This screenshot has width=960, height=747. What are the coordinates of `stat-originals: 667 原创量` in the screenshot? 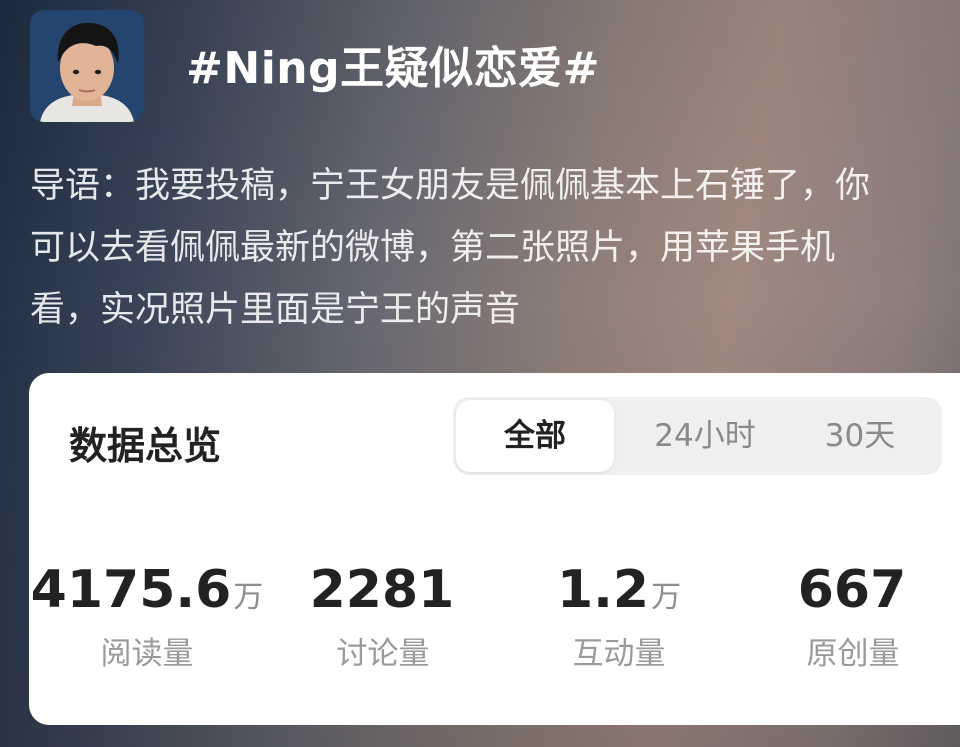 It's located at (847, 615).